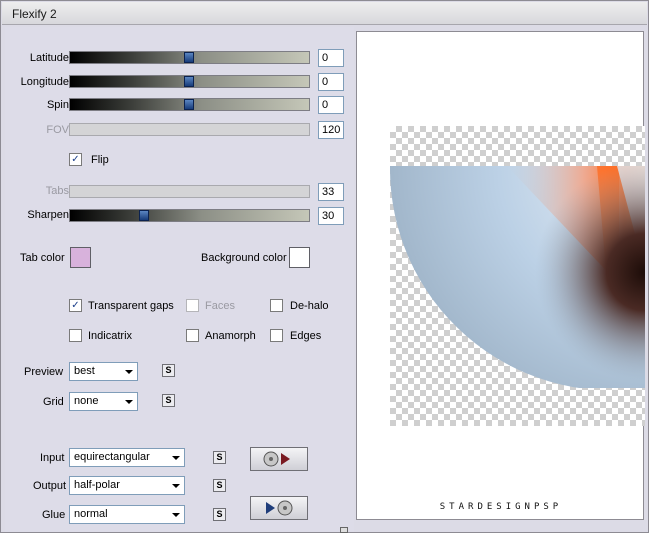 The image size is (649, 533). What do you see at coordinates (53, 402) in the screenshot?
I see `grid-label: Grid` at bounding box center [53, 402].